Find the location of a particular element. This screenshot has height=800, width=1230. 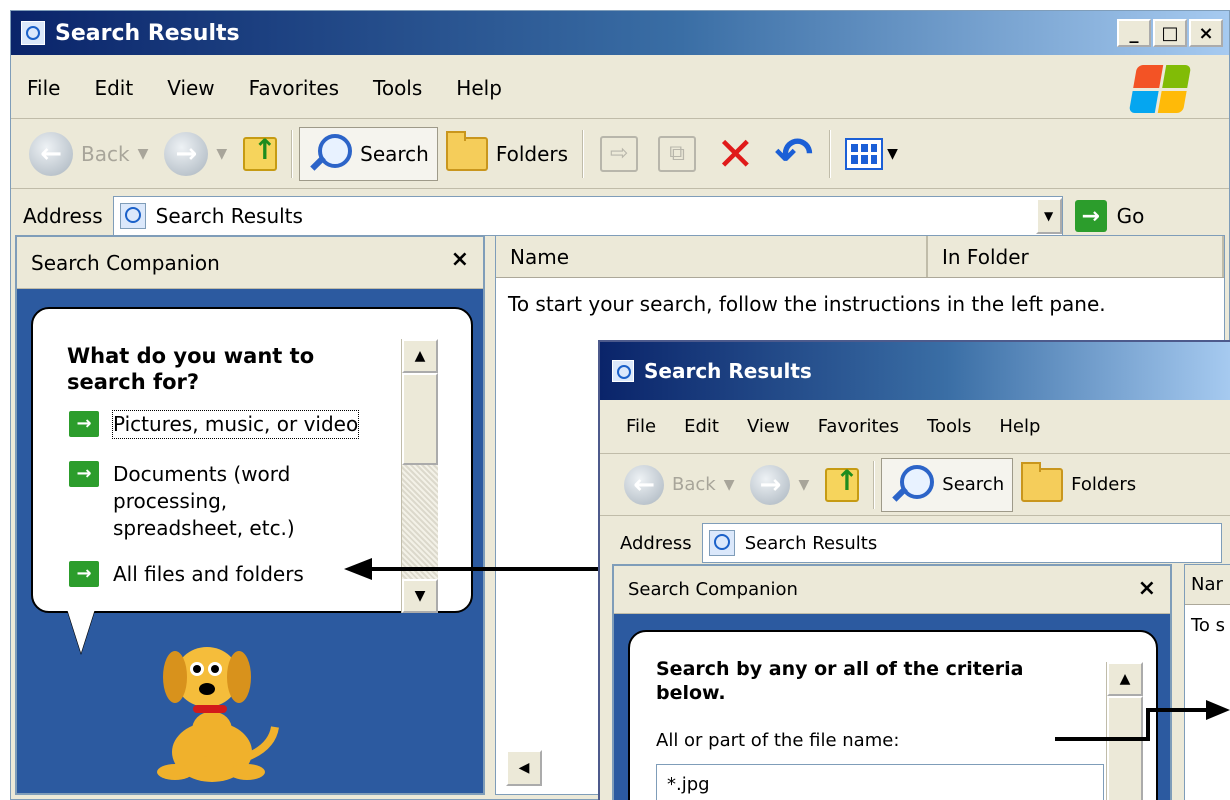

delete-icon: ✕ is located at coordinates (735, 154).